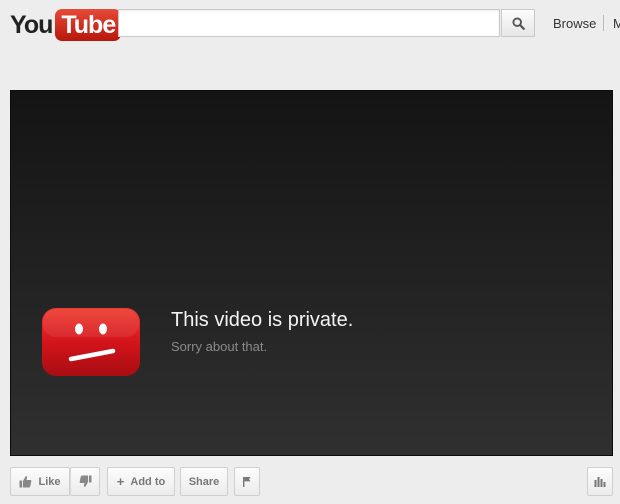 The height and width of the screenshot is (504, 620). Describe the element at coordinates (219, 346) in the screenshot. I see `private-message-subtitle: Sorry about that.` at that location.